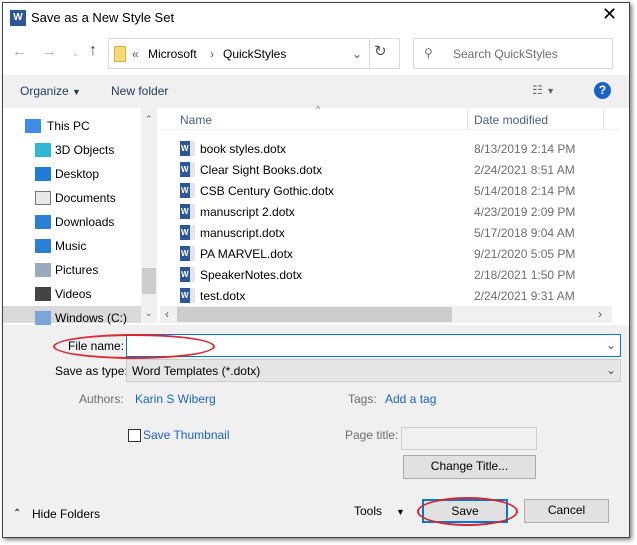 The image size is (637, 545). I want to click on scroll-right-icon: ›, so click(600, 314).